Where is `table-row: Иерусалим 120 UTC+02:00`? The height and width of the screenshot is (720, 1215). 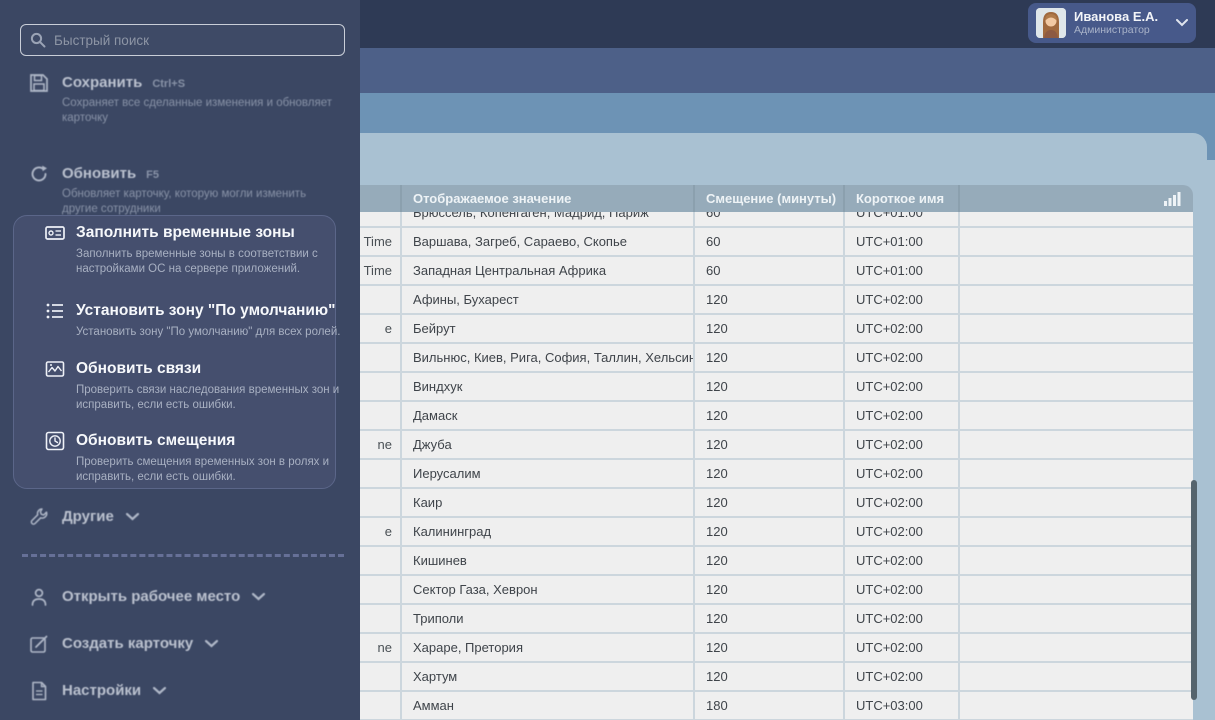
table-row: Иерусалим 120 UTC+02:00 is located at coordinates (770, 474).